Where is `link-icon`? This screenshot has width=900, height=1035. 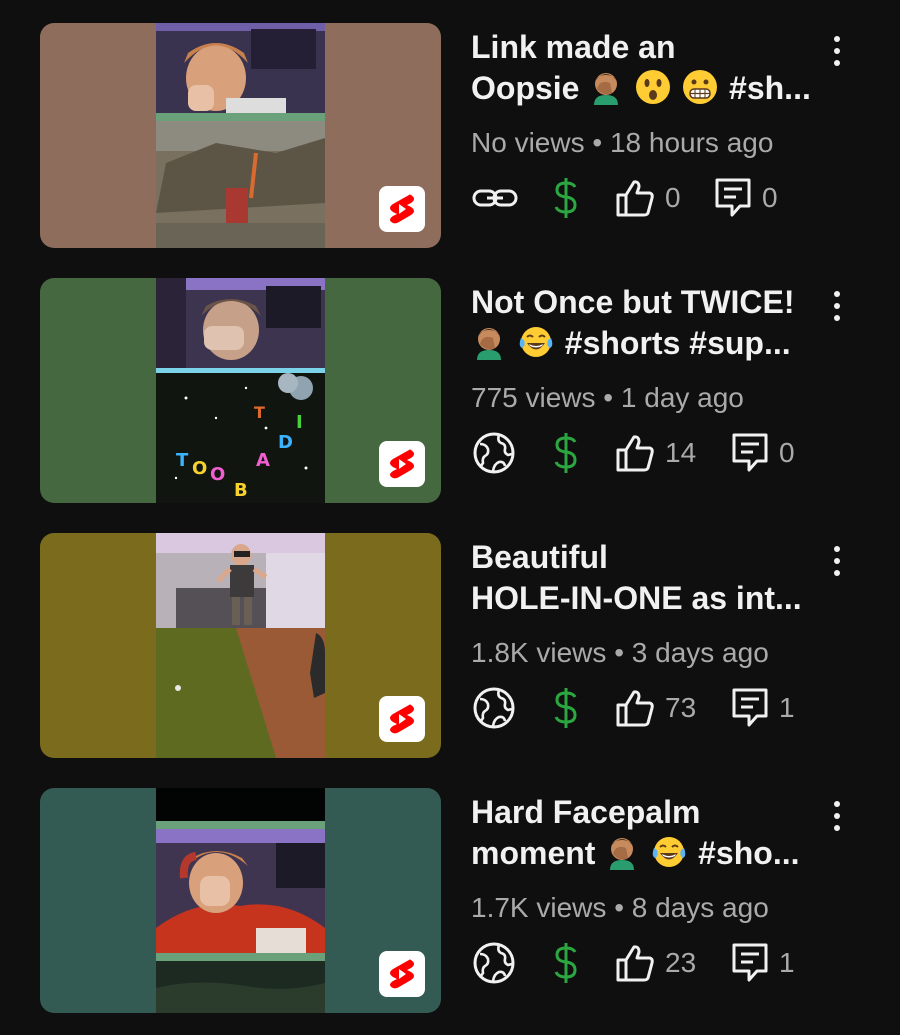
link-icon is located at coordinates (495, 198).